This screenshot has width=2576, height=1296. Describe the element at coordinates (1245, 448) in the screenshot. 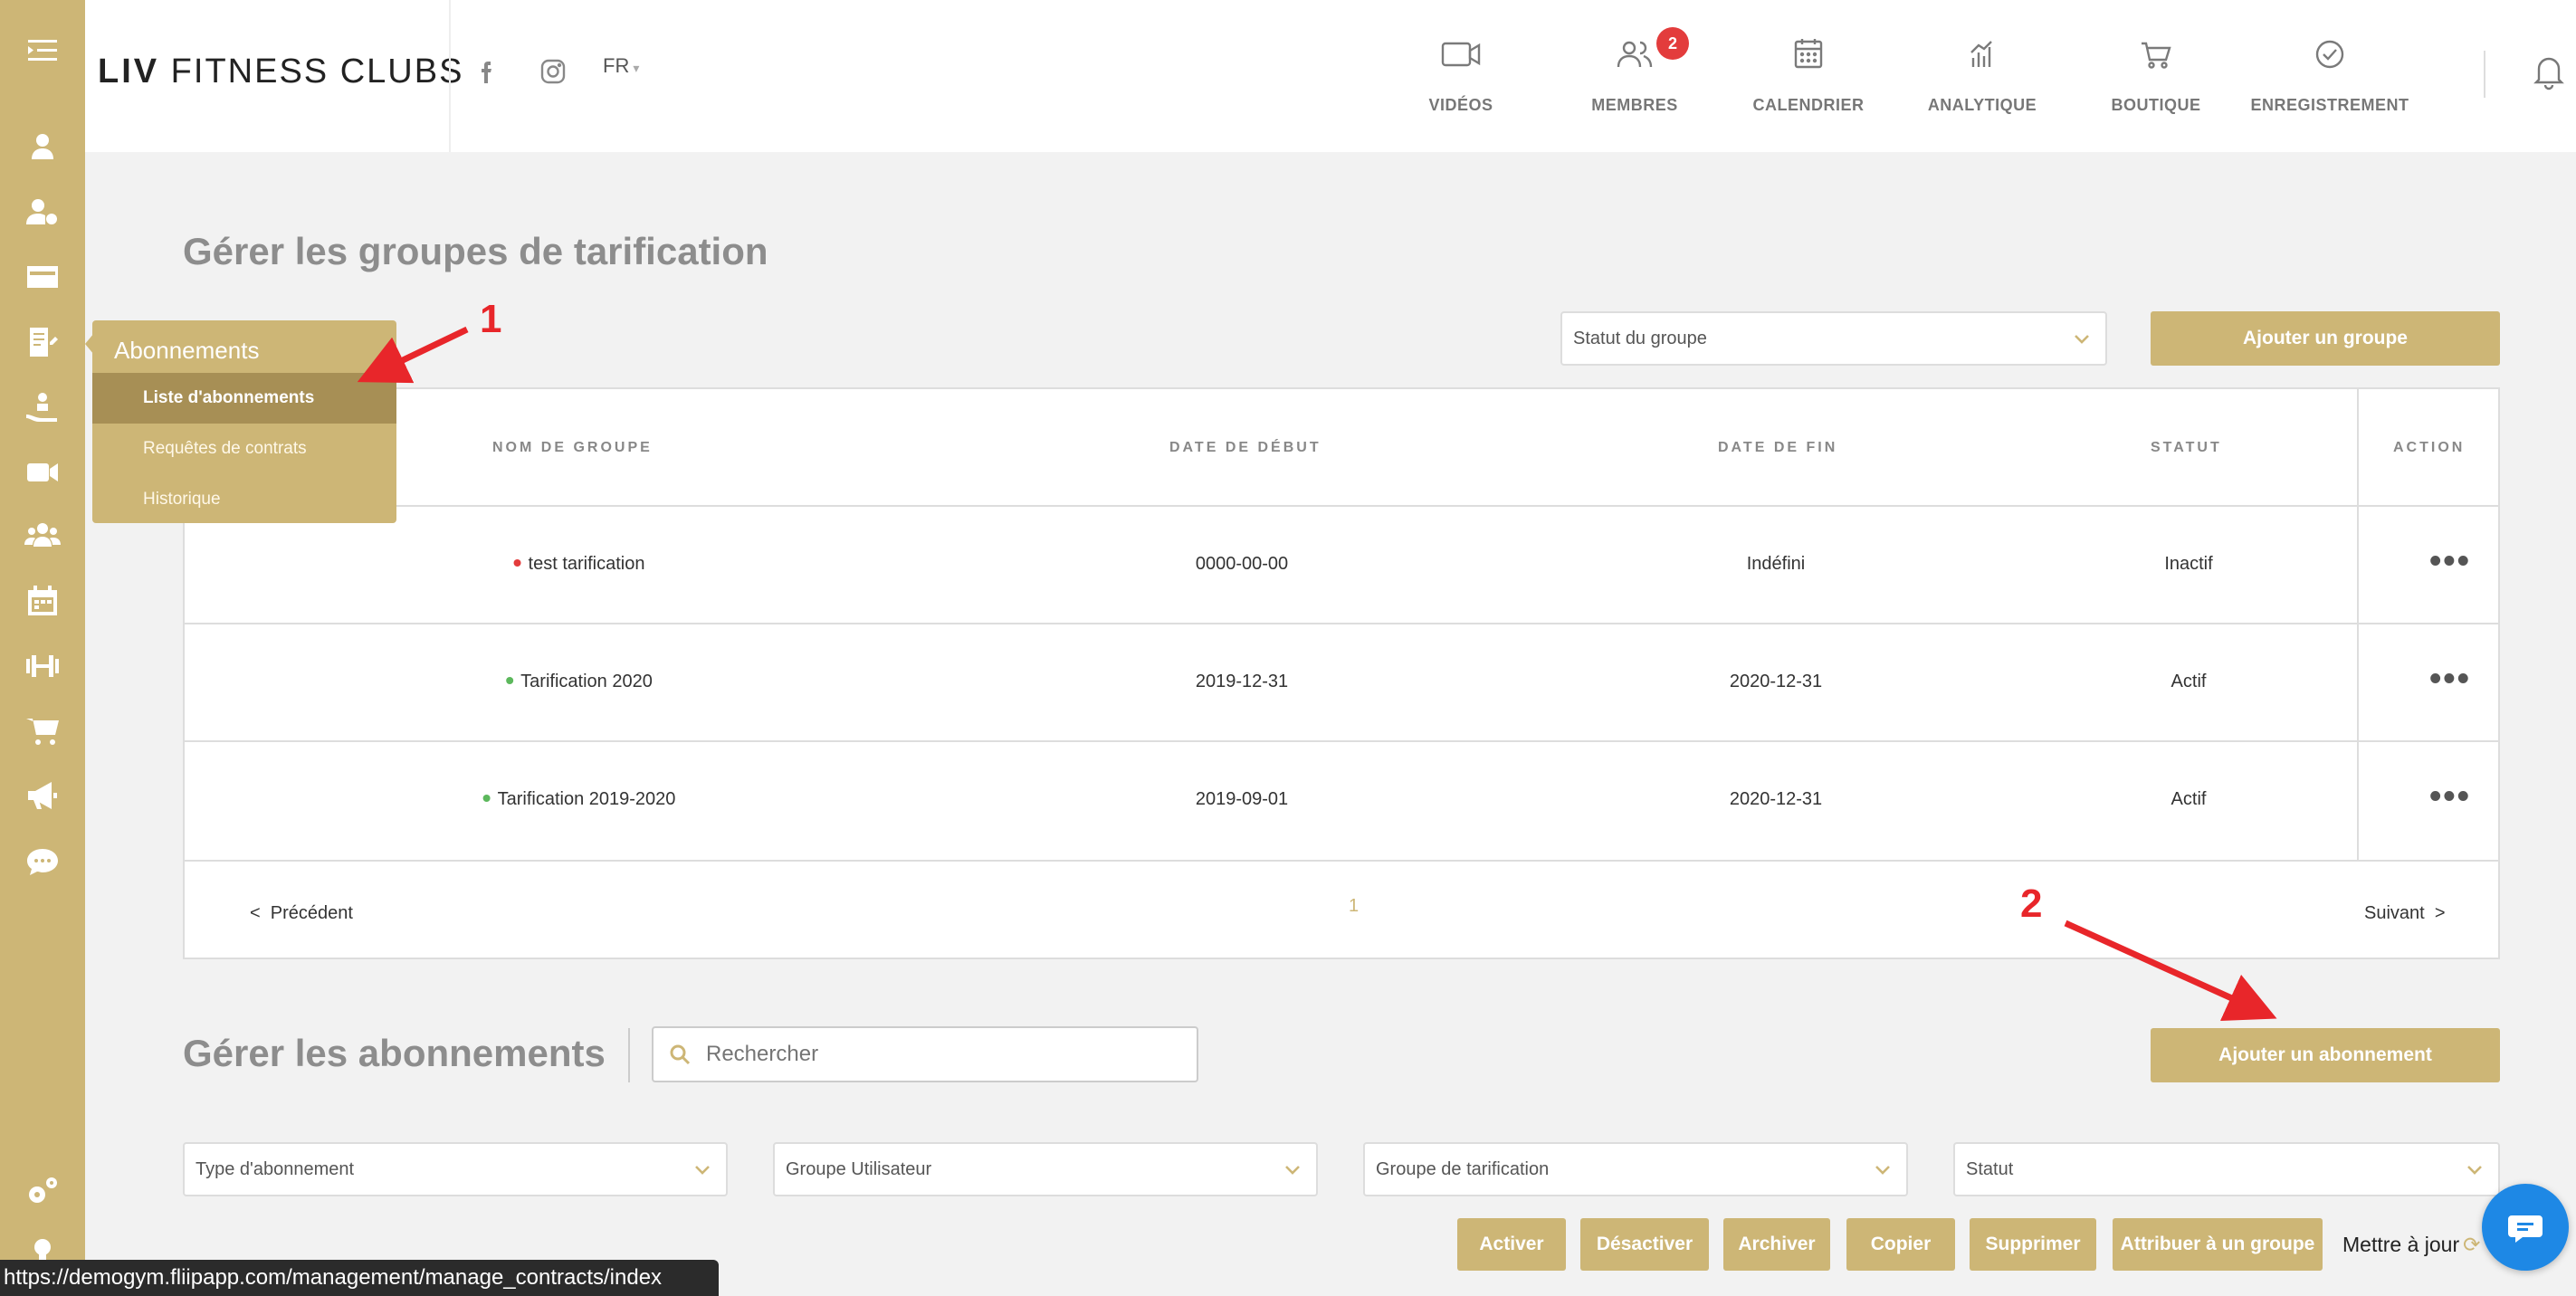

I see `column-header-start: DATE DE DÉBUT` at that location.